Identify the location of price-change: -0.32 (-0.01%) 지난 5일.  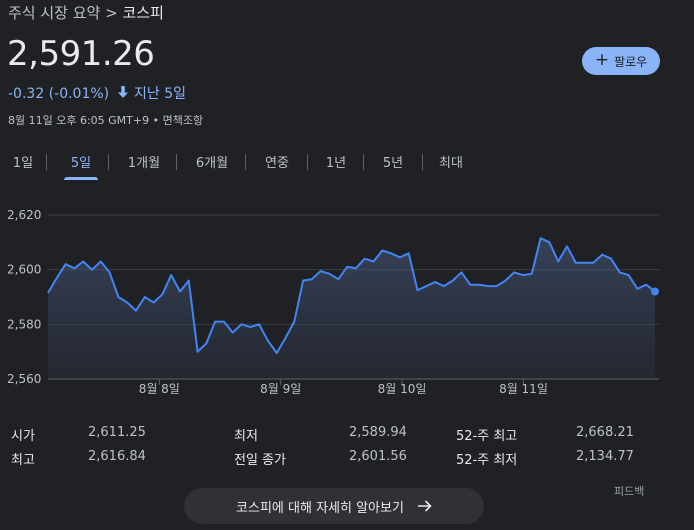
(97, 93).